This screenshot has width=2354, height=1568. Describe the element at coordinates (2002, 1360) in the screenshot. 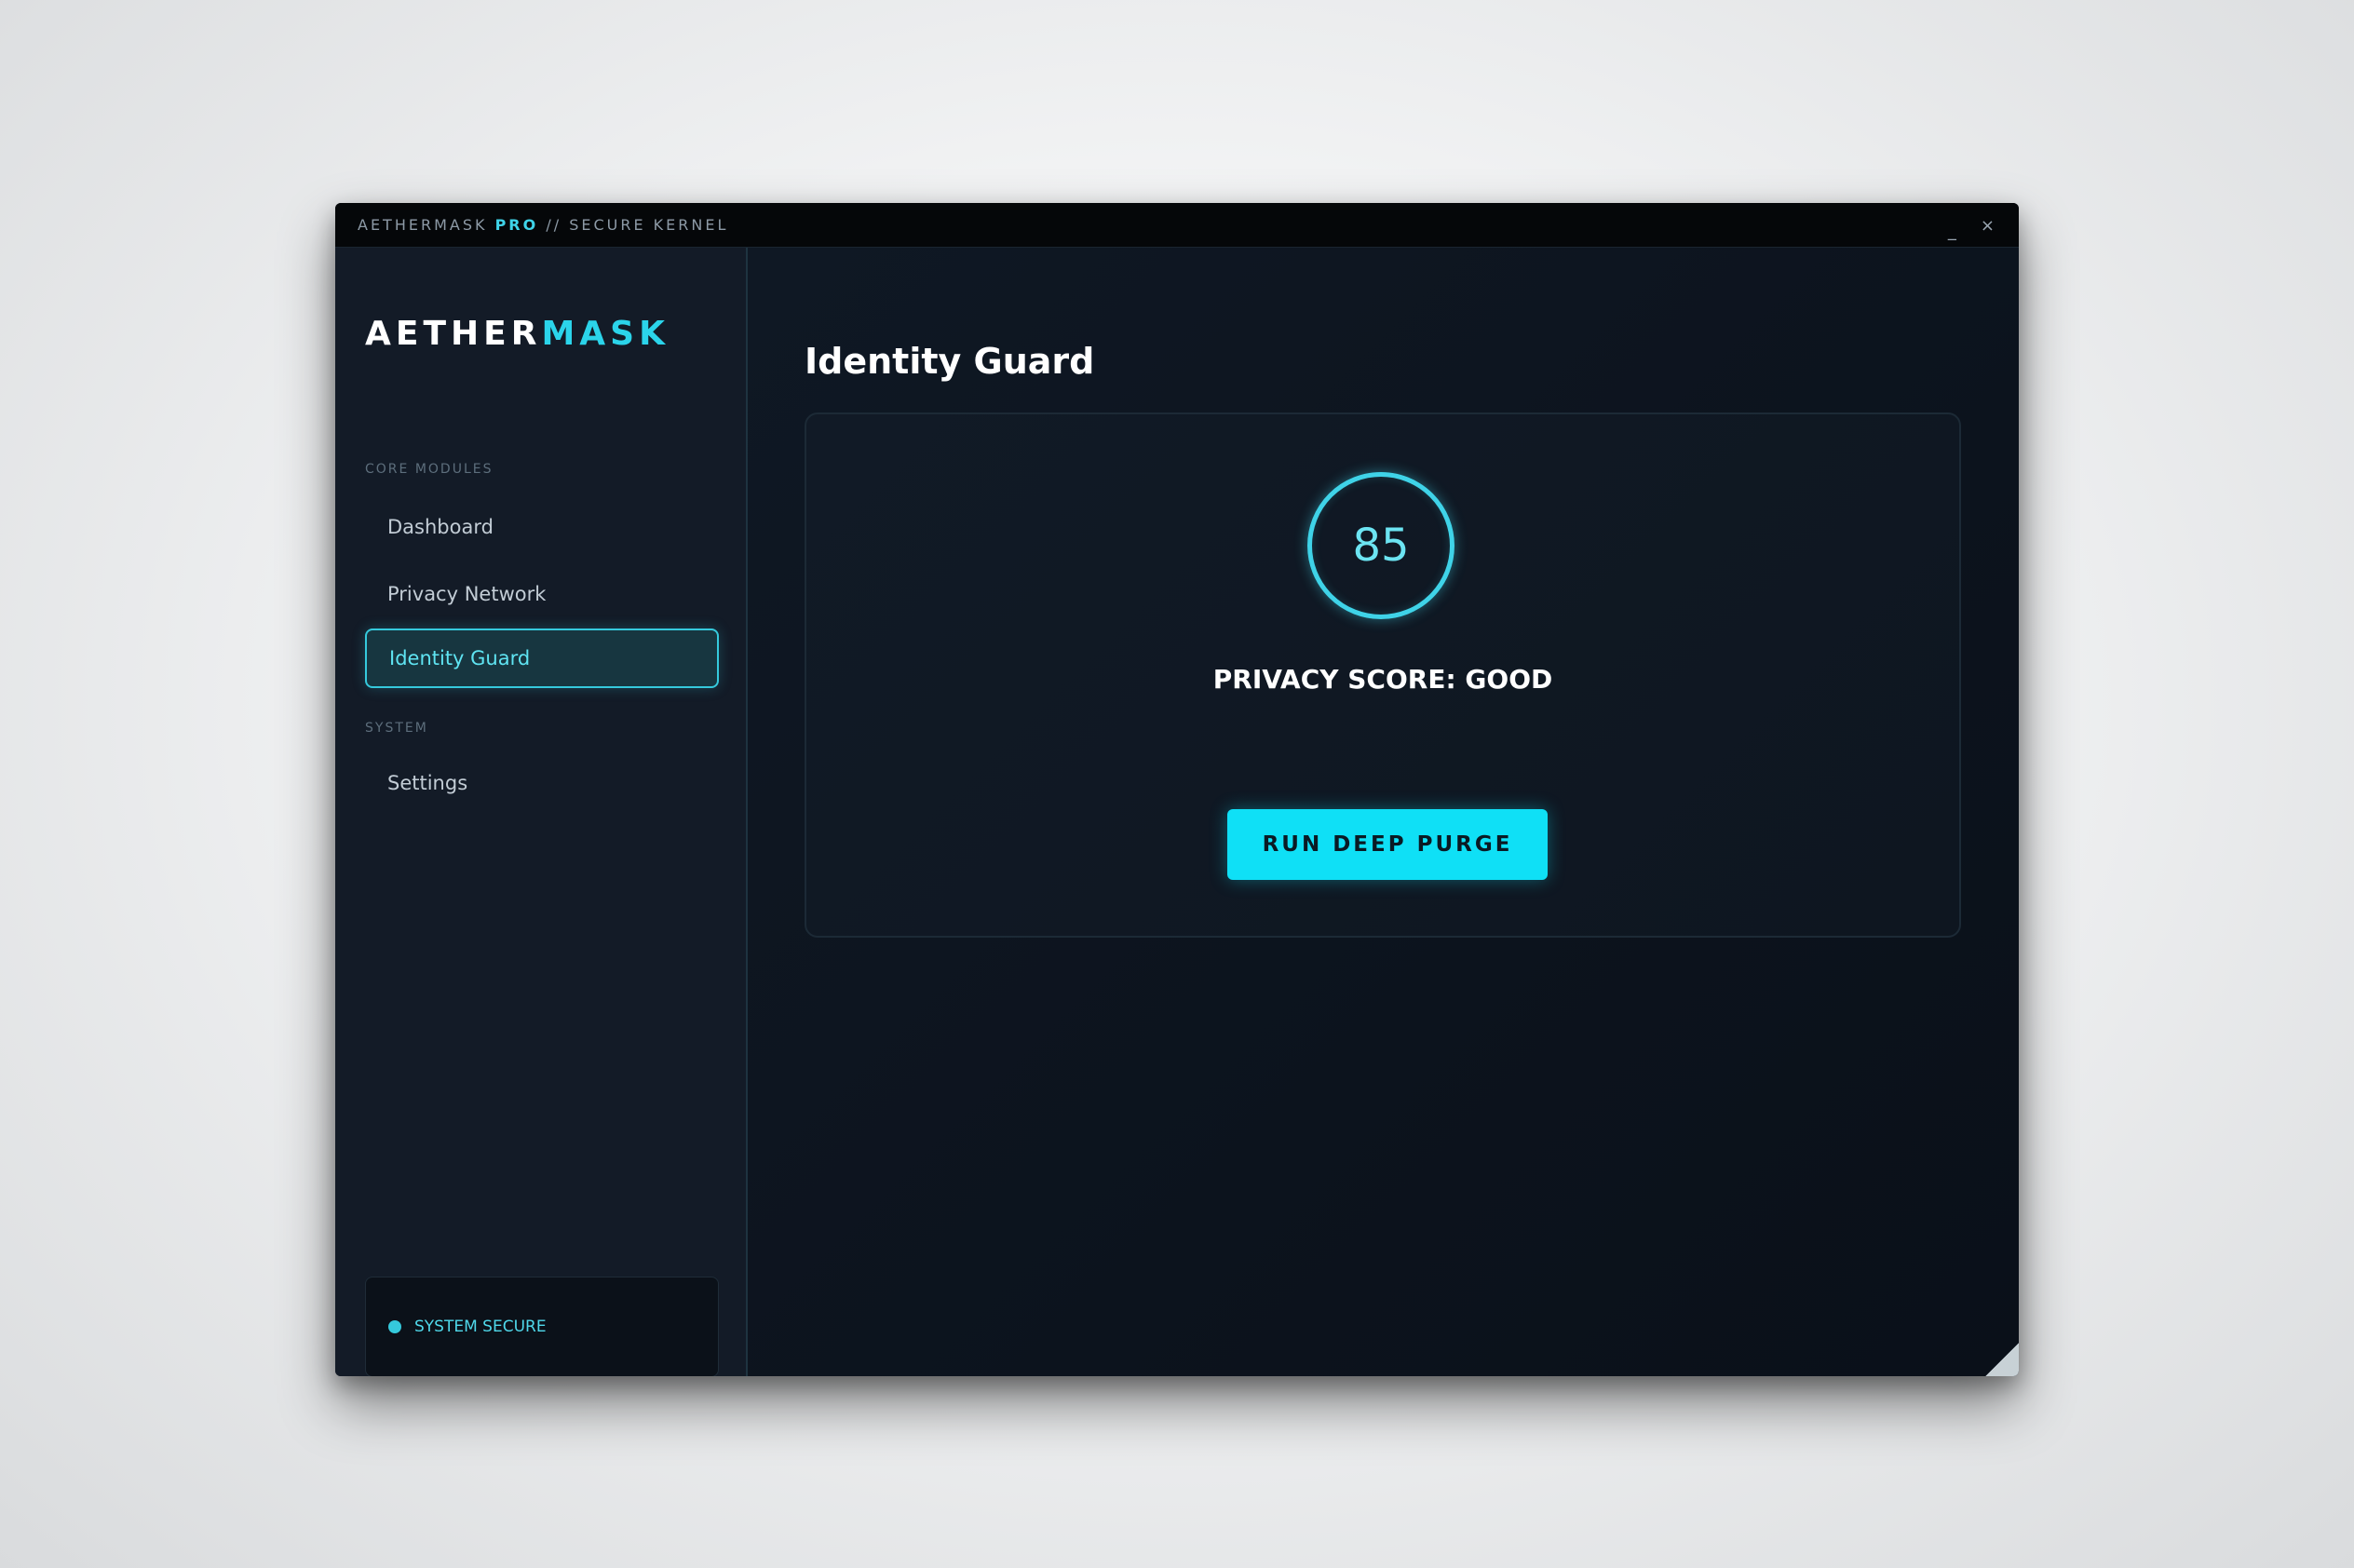

I see `resize-grip-icon` at that location.